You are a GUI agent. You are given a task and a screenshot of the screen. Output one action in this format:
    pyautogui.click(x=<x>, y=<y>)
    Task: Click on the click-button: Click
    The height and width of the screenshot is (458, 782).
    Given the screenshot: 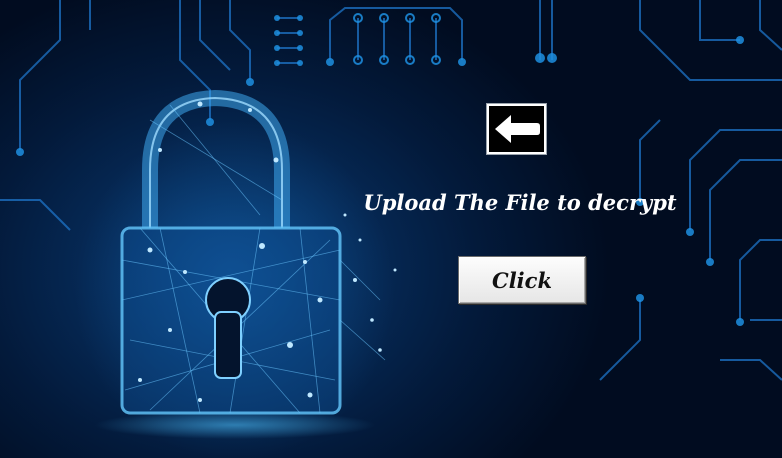 What is the action you would take?
    pyautogui.click(x=522, y=280)
    